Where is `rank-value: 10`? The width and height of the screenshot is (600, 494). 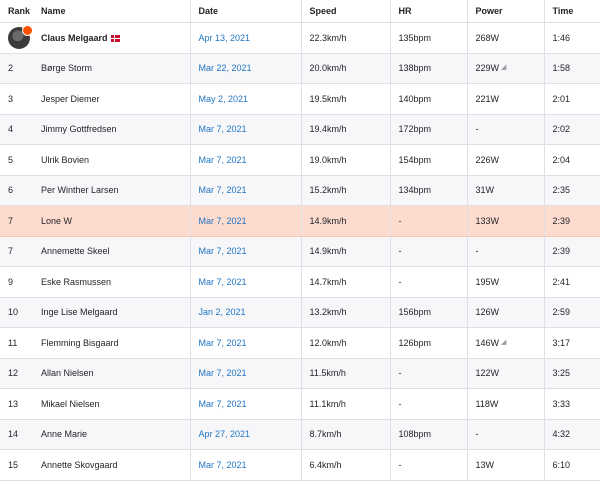 rank-value: 10 is located at coordinates (13, 312).